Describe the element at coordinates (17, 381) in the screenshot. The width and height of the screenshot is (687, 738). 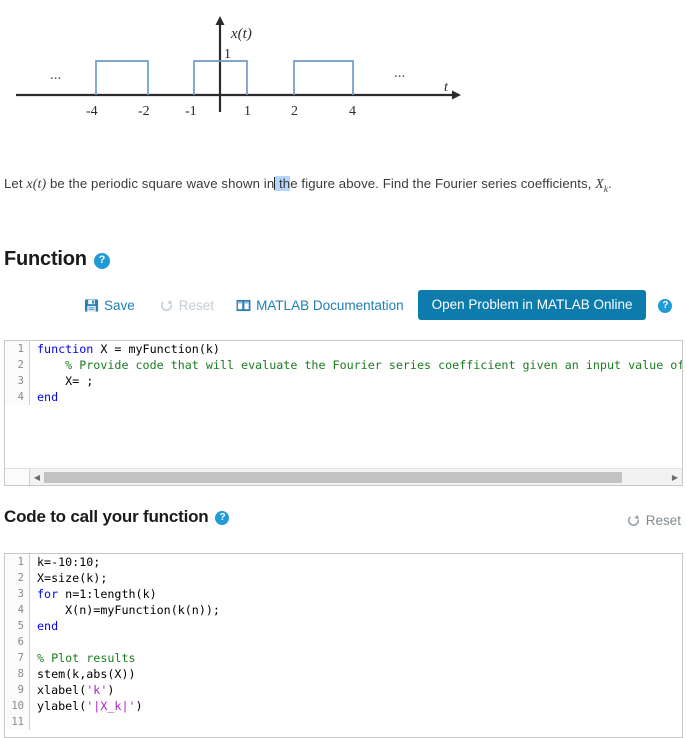
I see `line-number: 3` at that location.